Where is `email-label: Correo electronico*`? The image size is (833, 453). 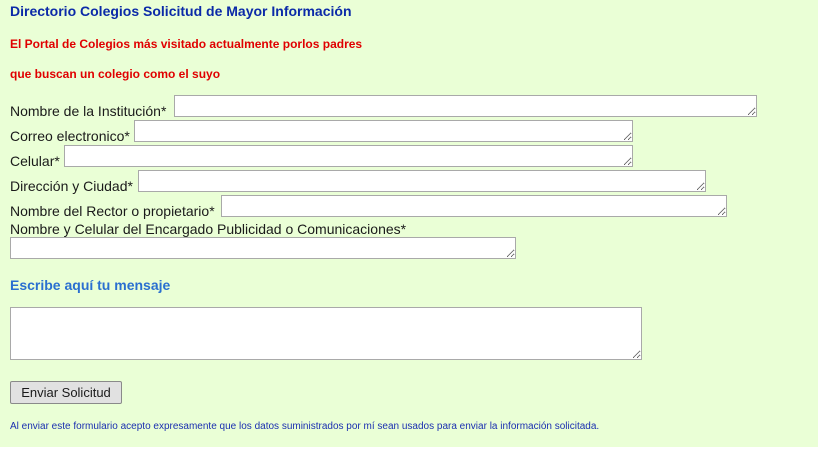 email-label: Correo electronico* is located at coordinates (70, 136).